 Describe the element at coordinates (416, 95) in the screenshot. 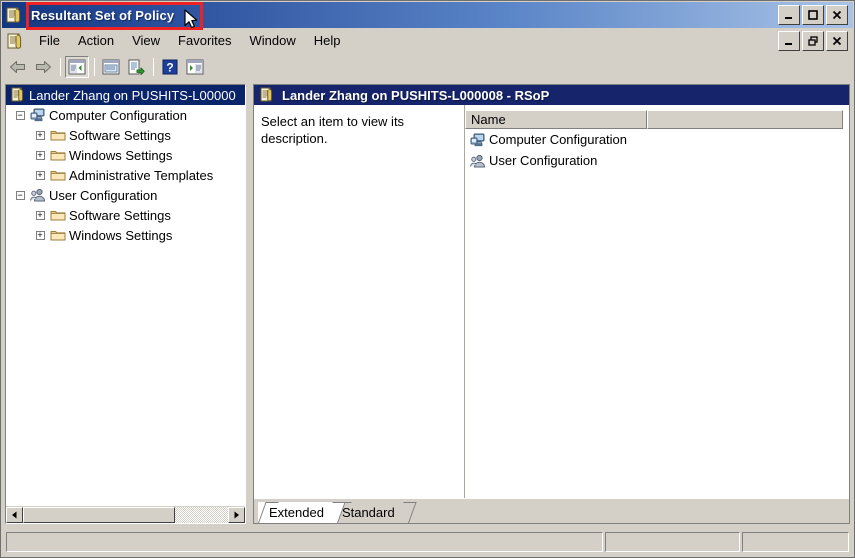

I see `document-header-title: Lander Zhang on PUSHITS-L000008 - RSoP` at that location.